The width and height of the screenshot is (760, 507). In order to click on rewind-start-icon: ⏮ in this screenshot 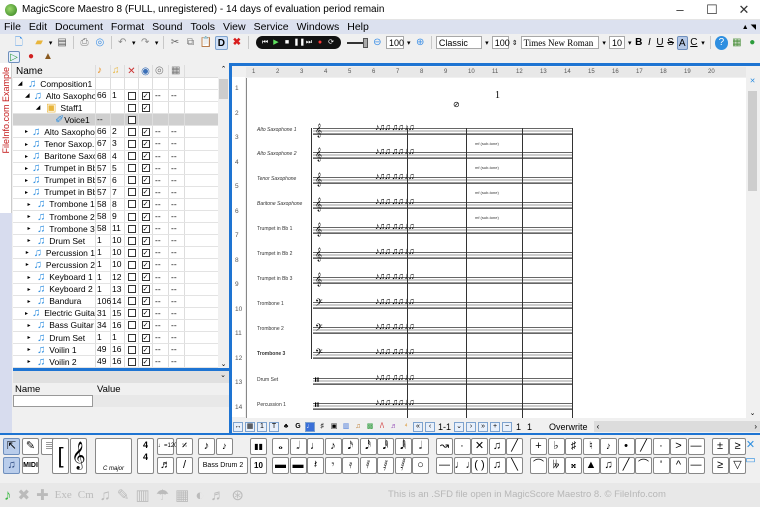, I will do `click(265, 42)`.